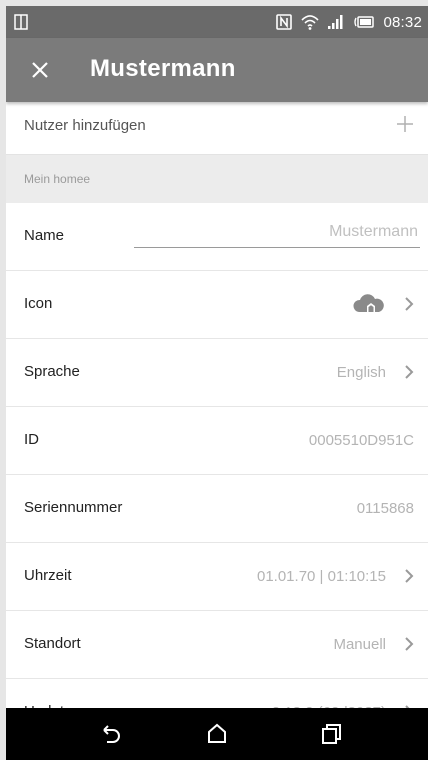  I want to click on settings-row-serial: Seriennummer 0115868, so click(217, 509).